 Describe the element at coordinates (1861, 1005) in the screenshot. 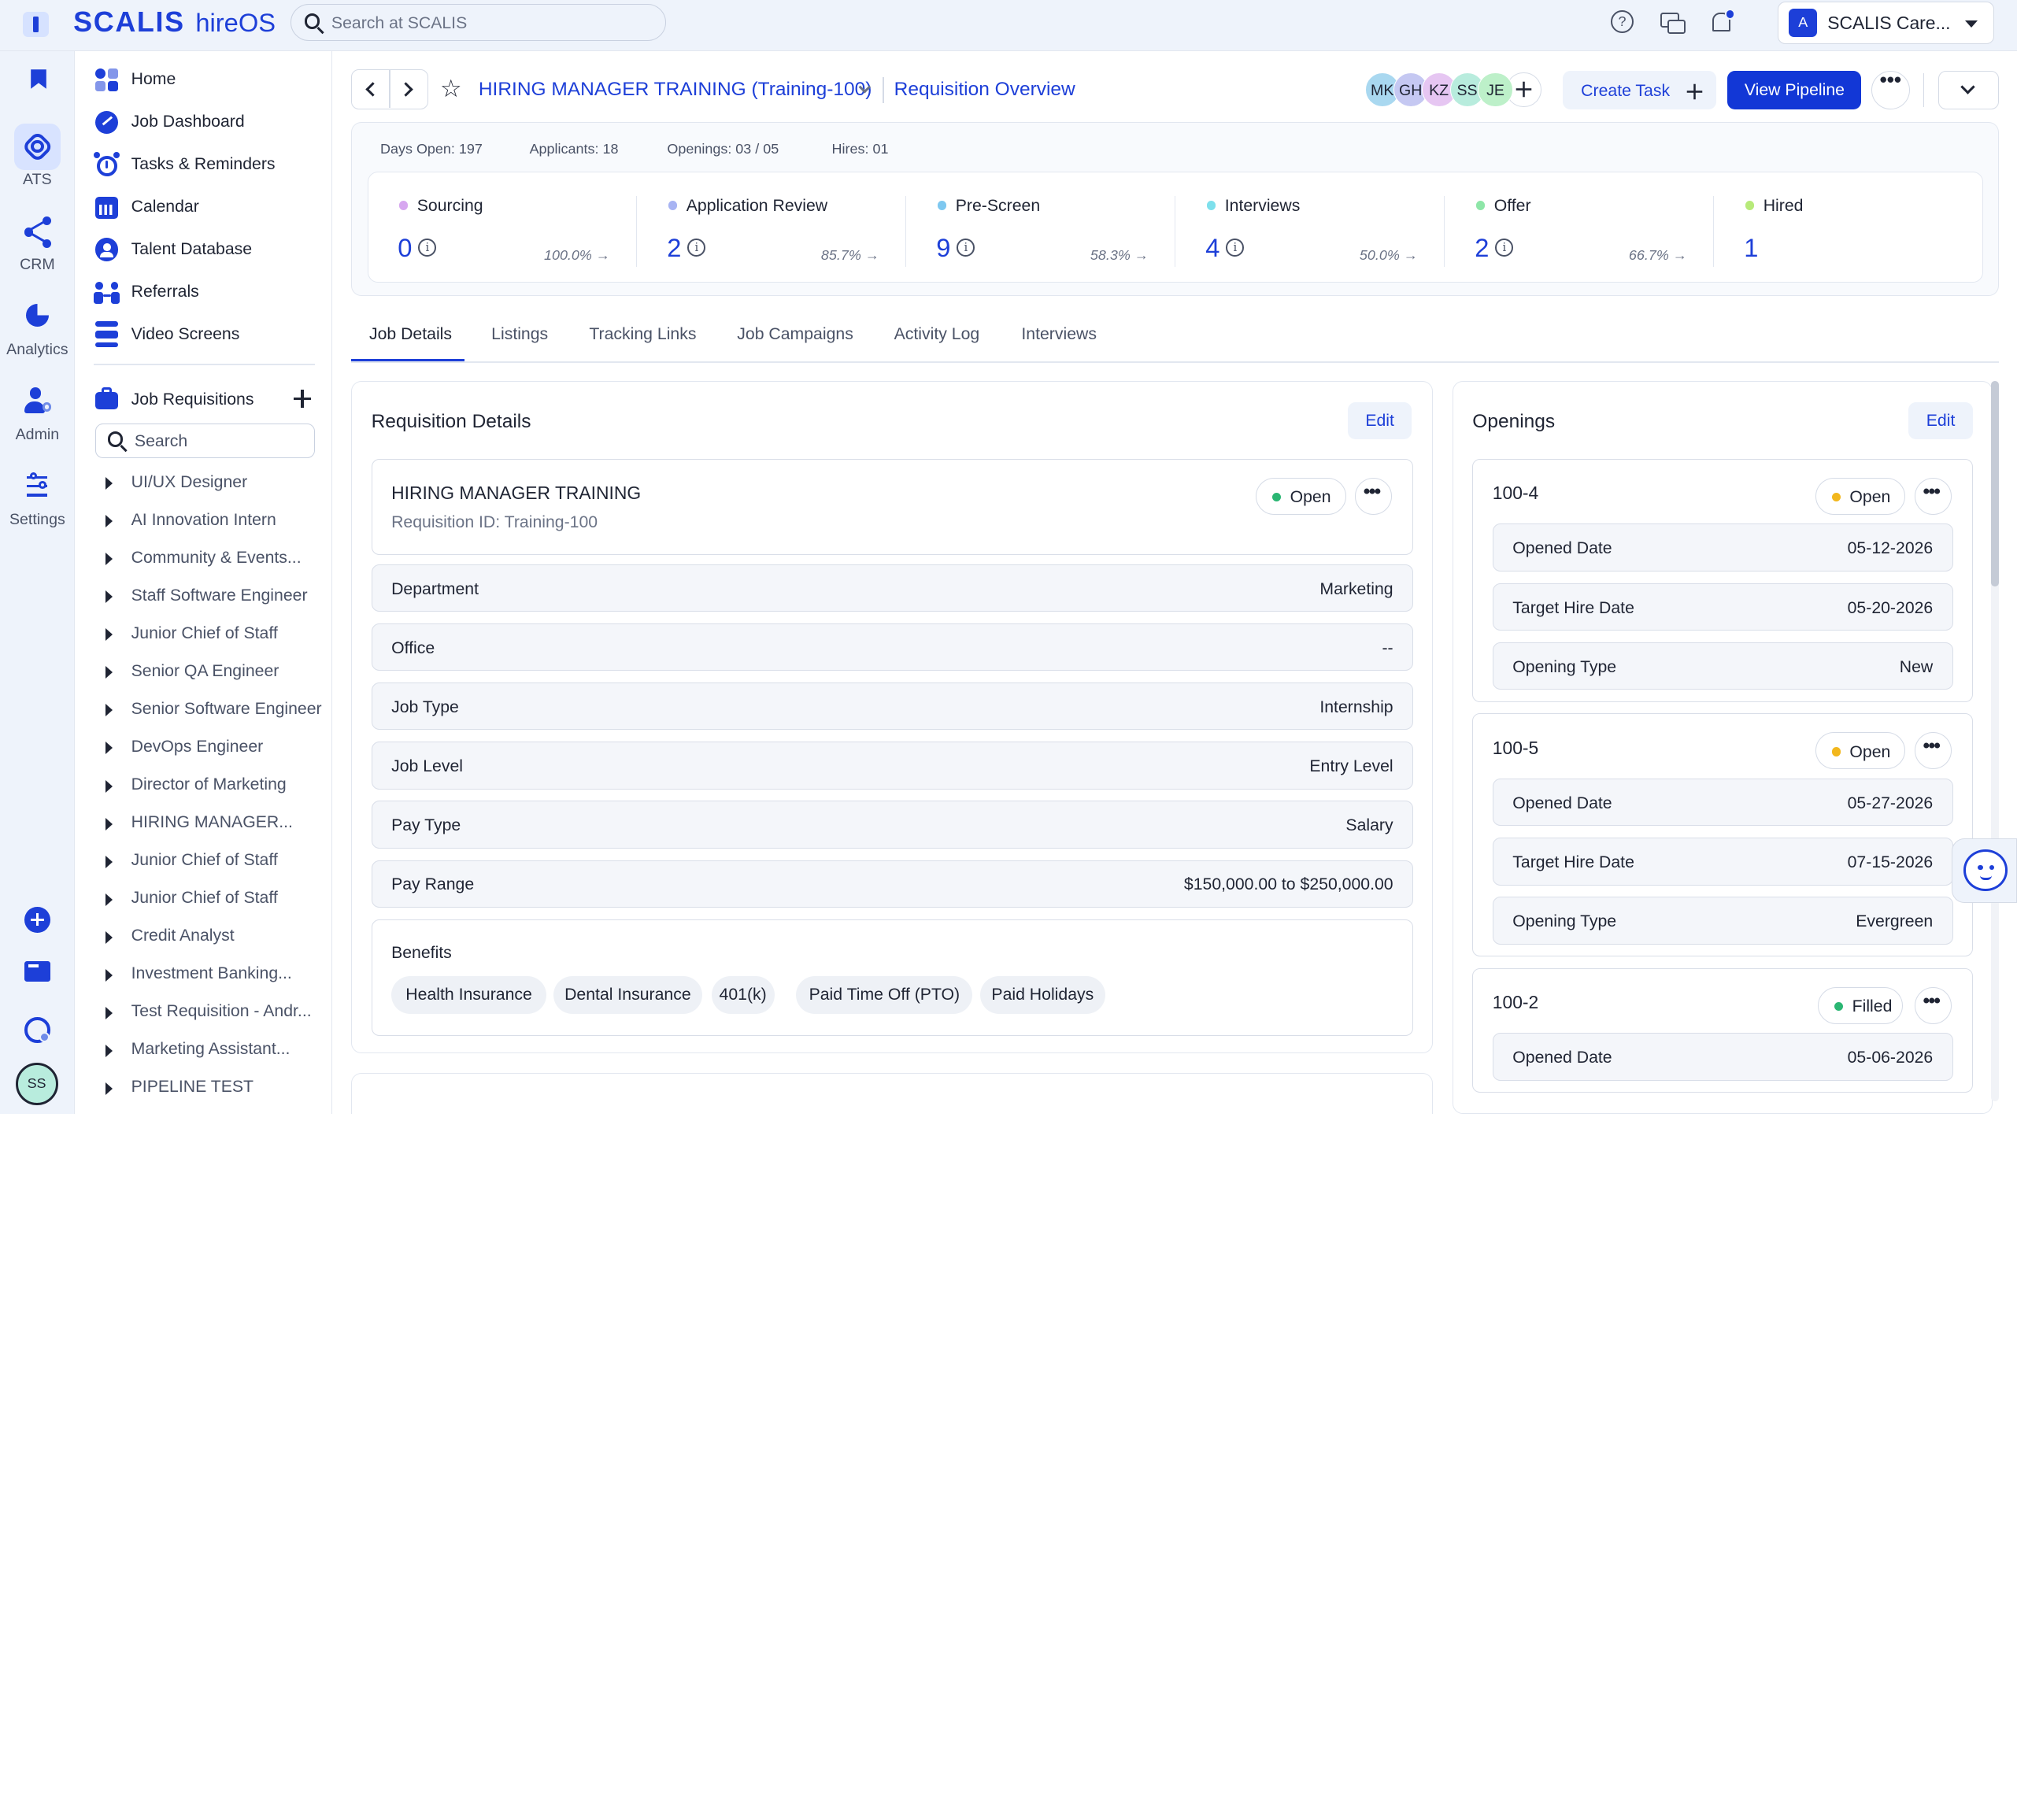

I see `status-badge: Filled` at that location.